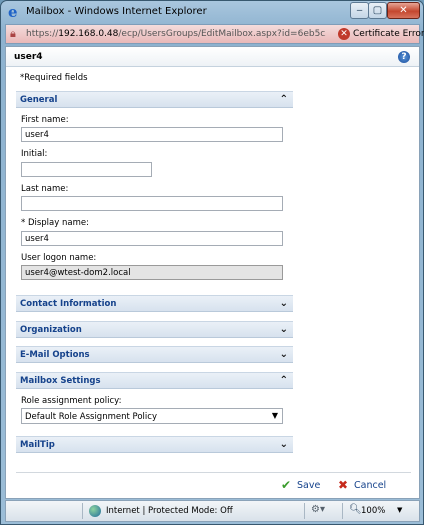 Image resolution: width=424 pixels, height=525 pixels. Describe the element at coordinates (116, 11) in the screenshot. I see `window-title: Mailbox - Windows Internet Explorer` at that location.